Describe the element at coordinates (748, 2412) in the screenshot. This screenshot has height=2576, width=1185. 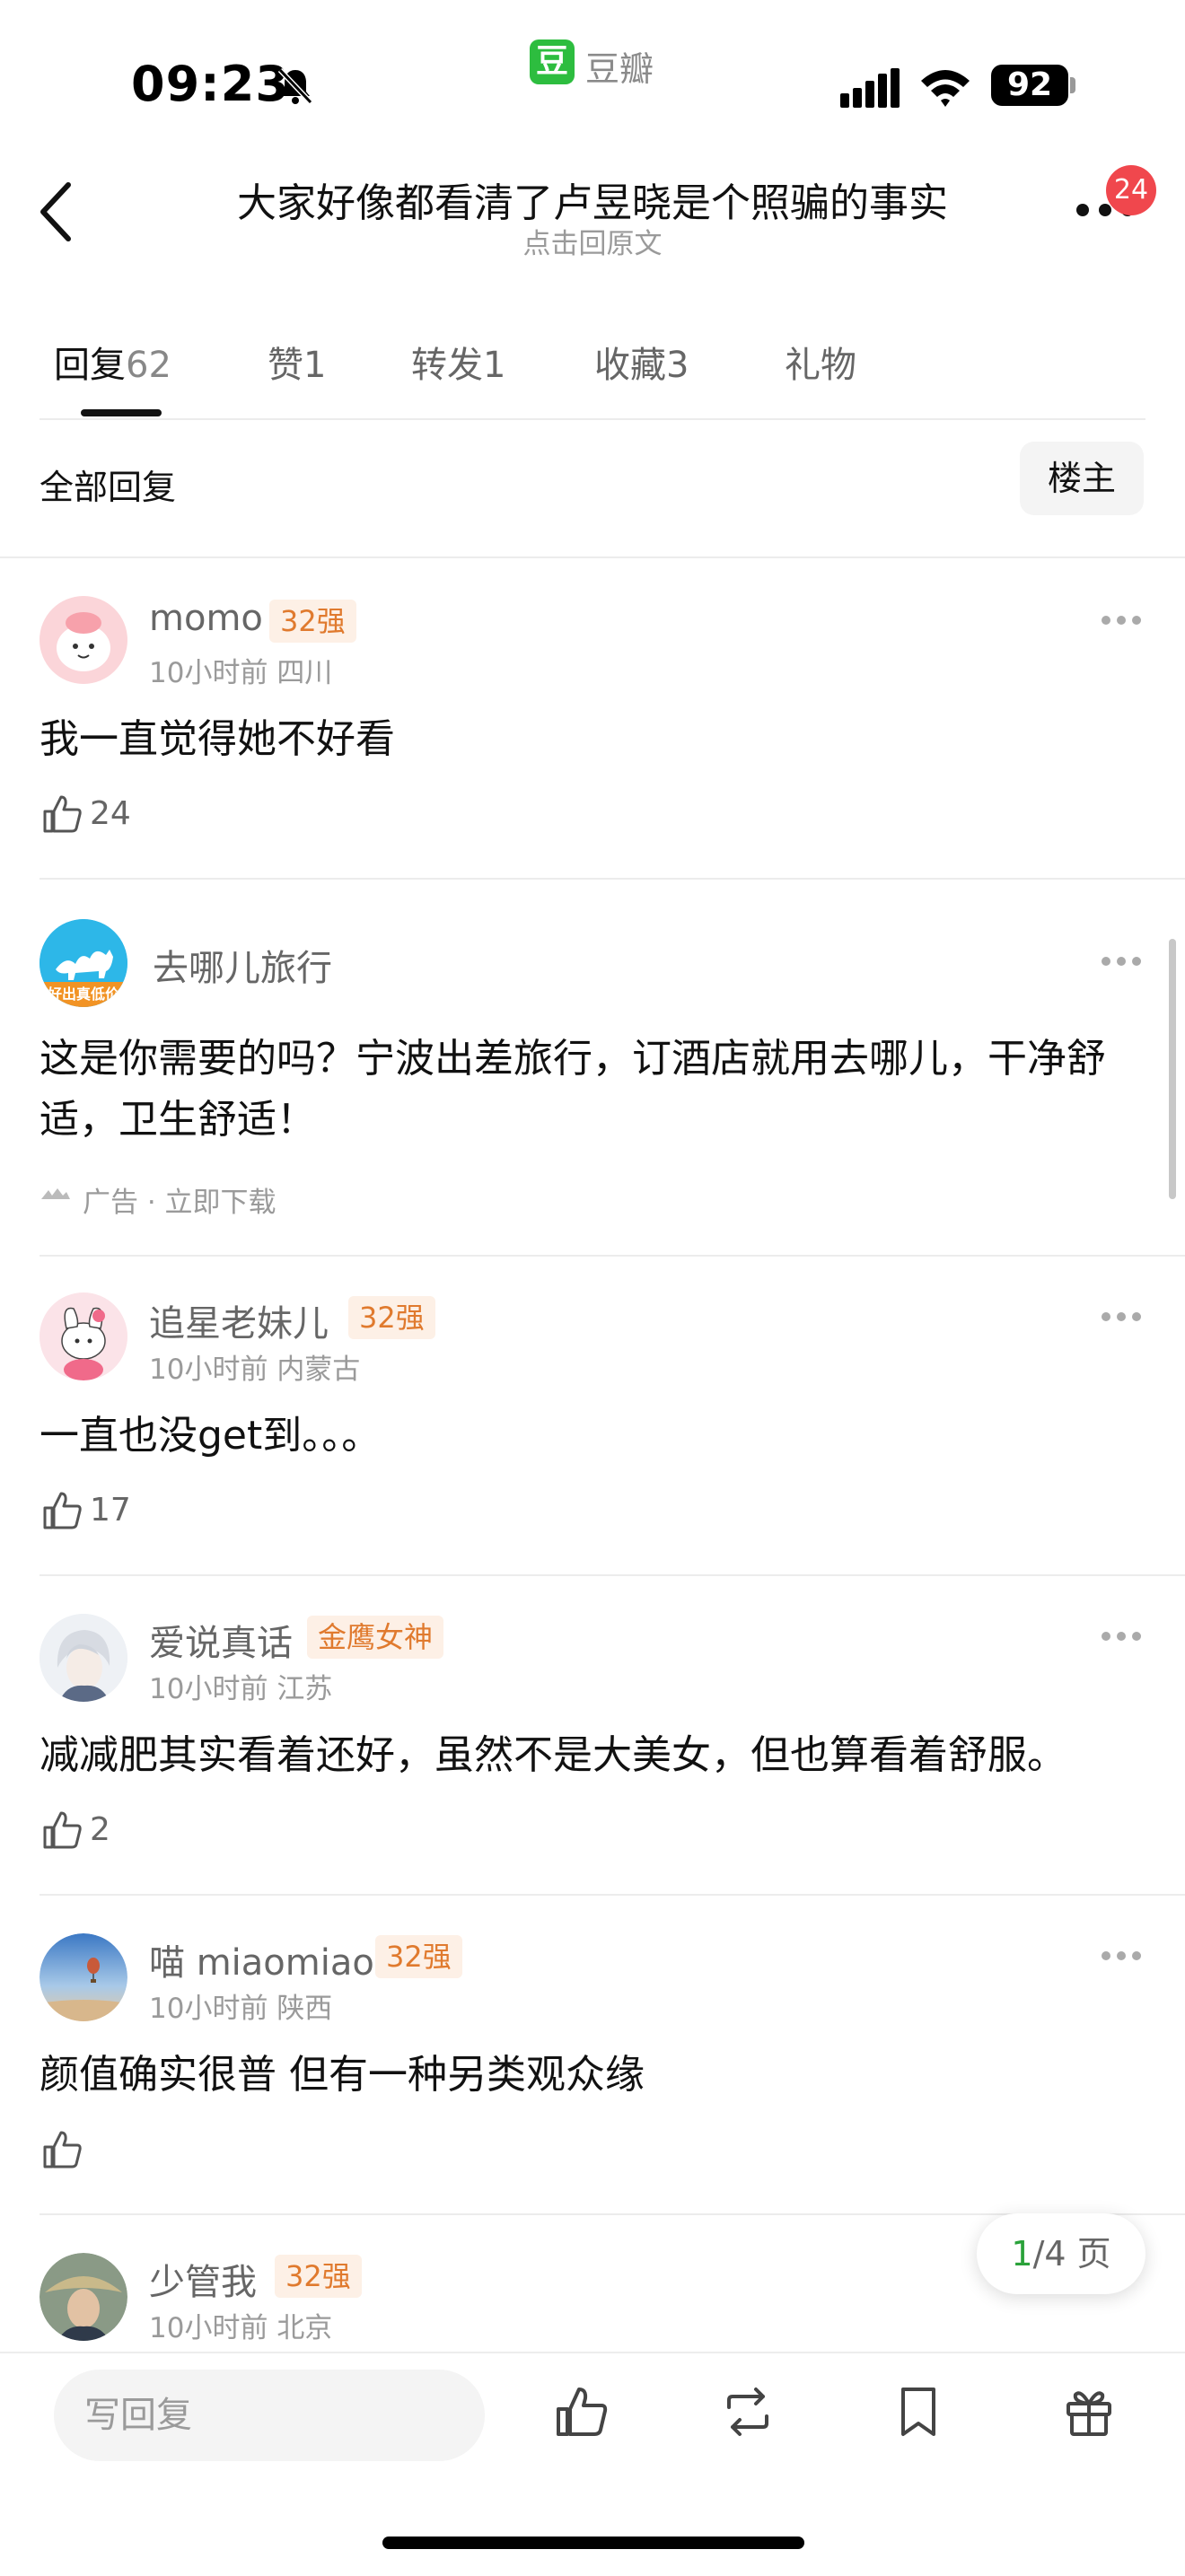
I see `repost-icon` at that location.